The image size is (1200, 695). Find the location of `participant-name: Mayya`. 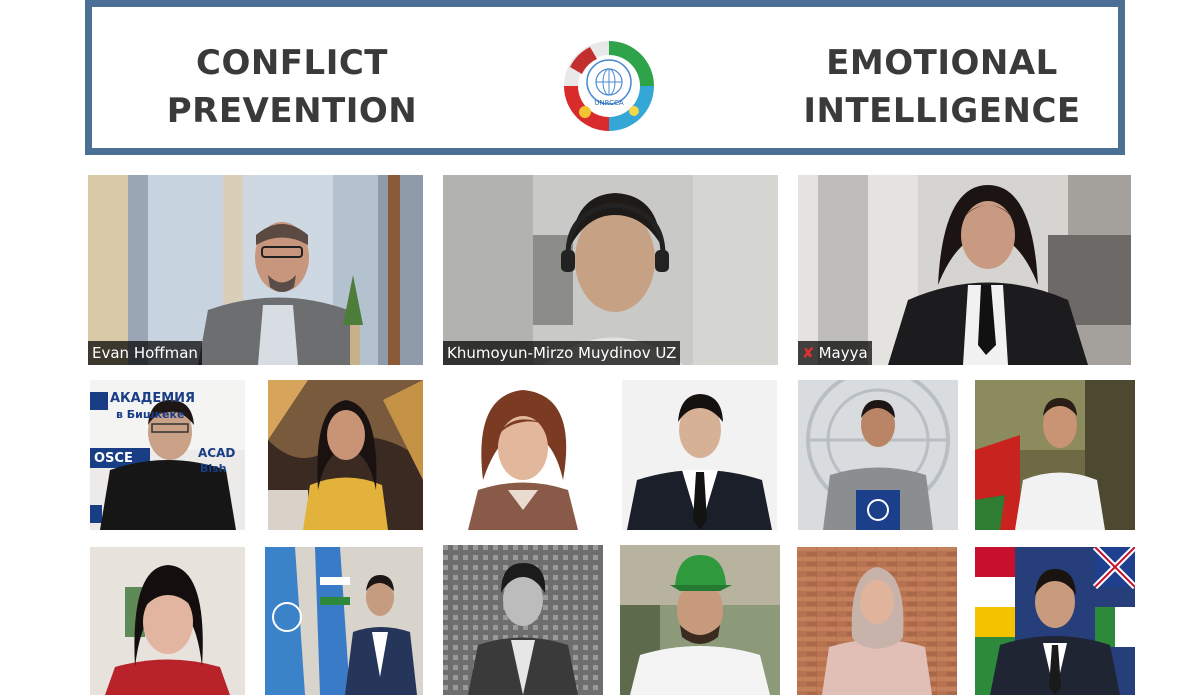

participant-name: Mayya is located at coordinates (843, 353).